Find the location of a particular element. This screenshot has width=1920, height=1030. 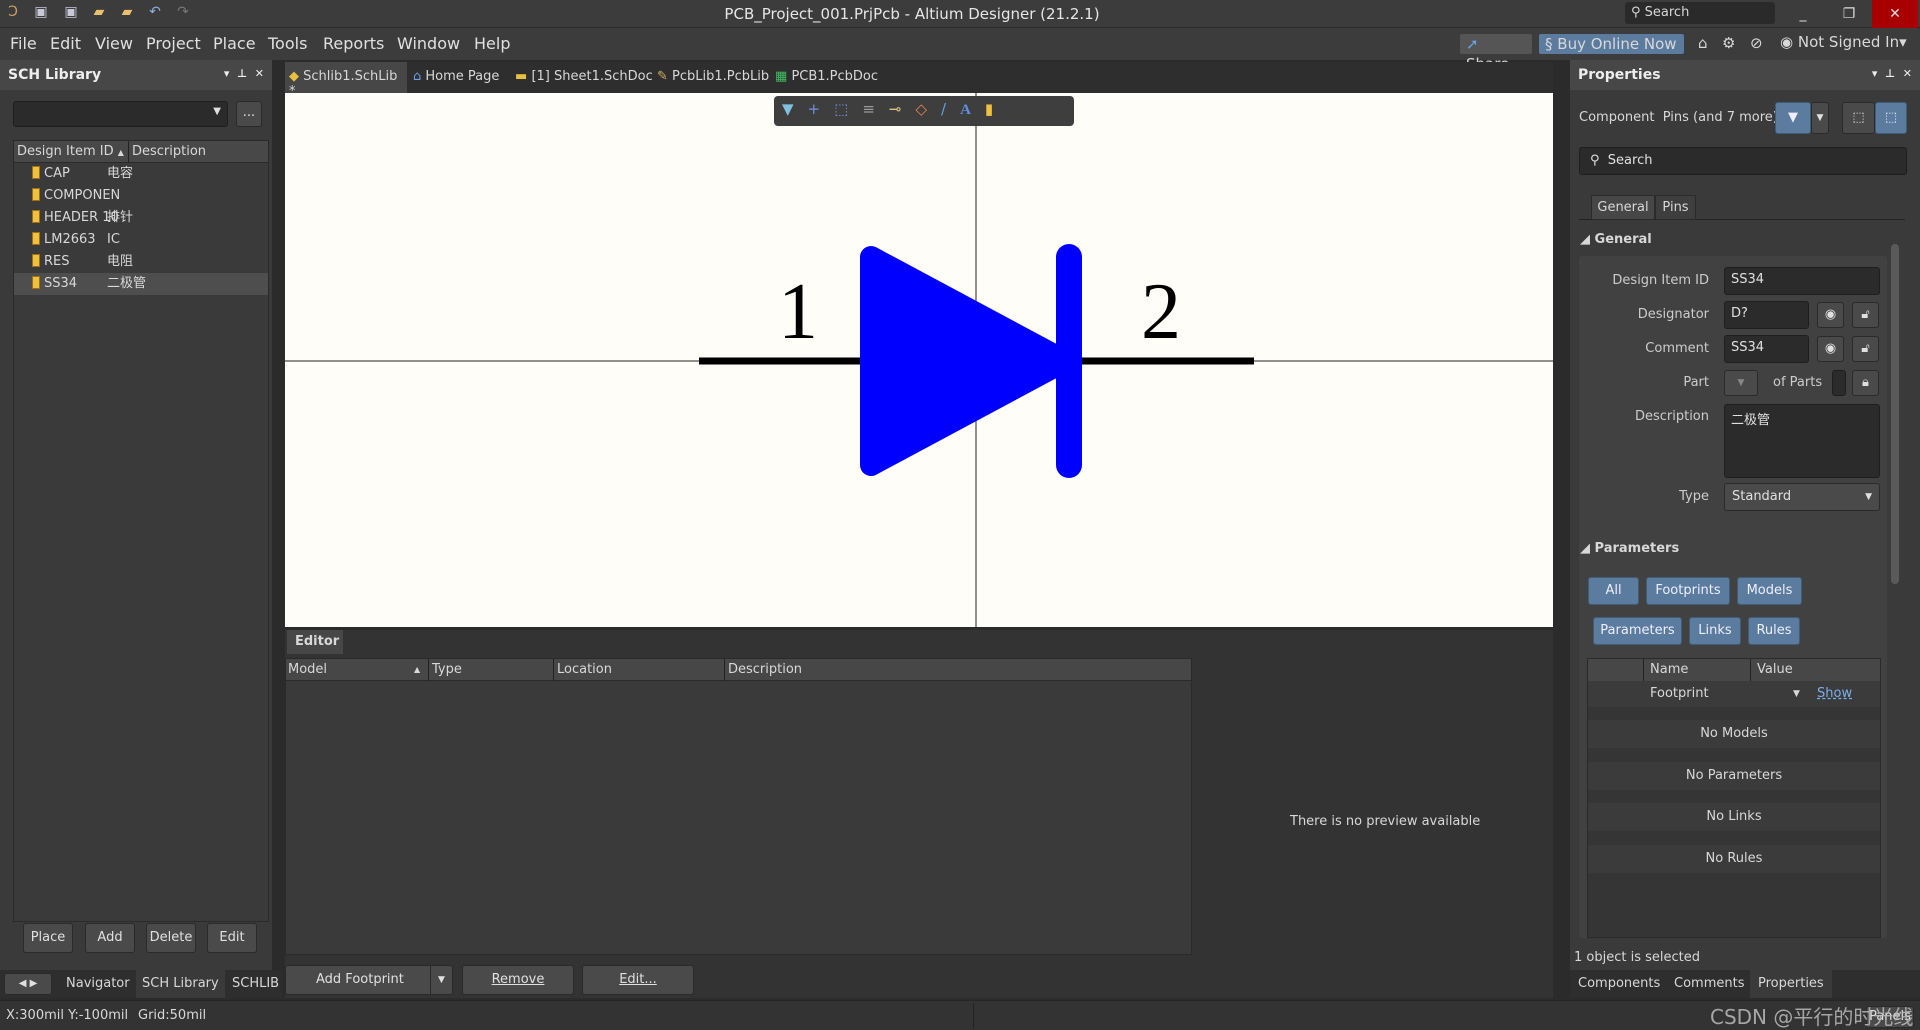

list-item: SS34 二极管 is located at coordinates (141, 284).